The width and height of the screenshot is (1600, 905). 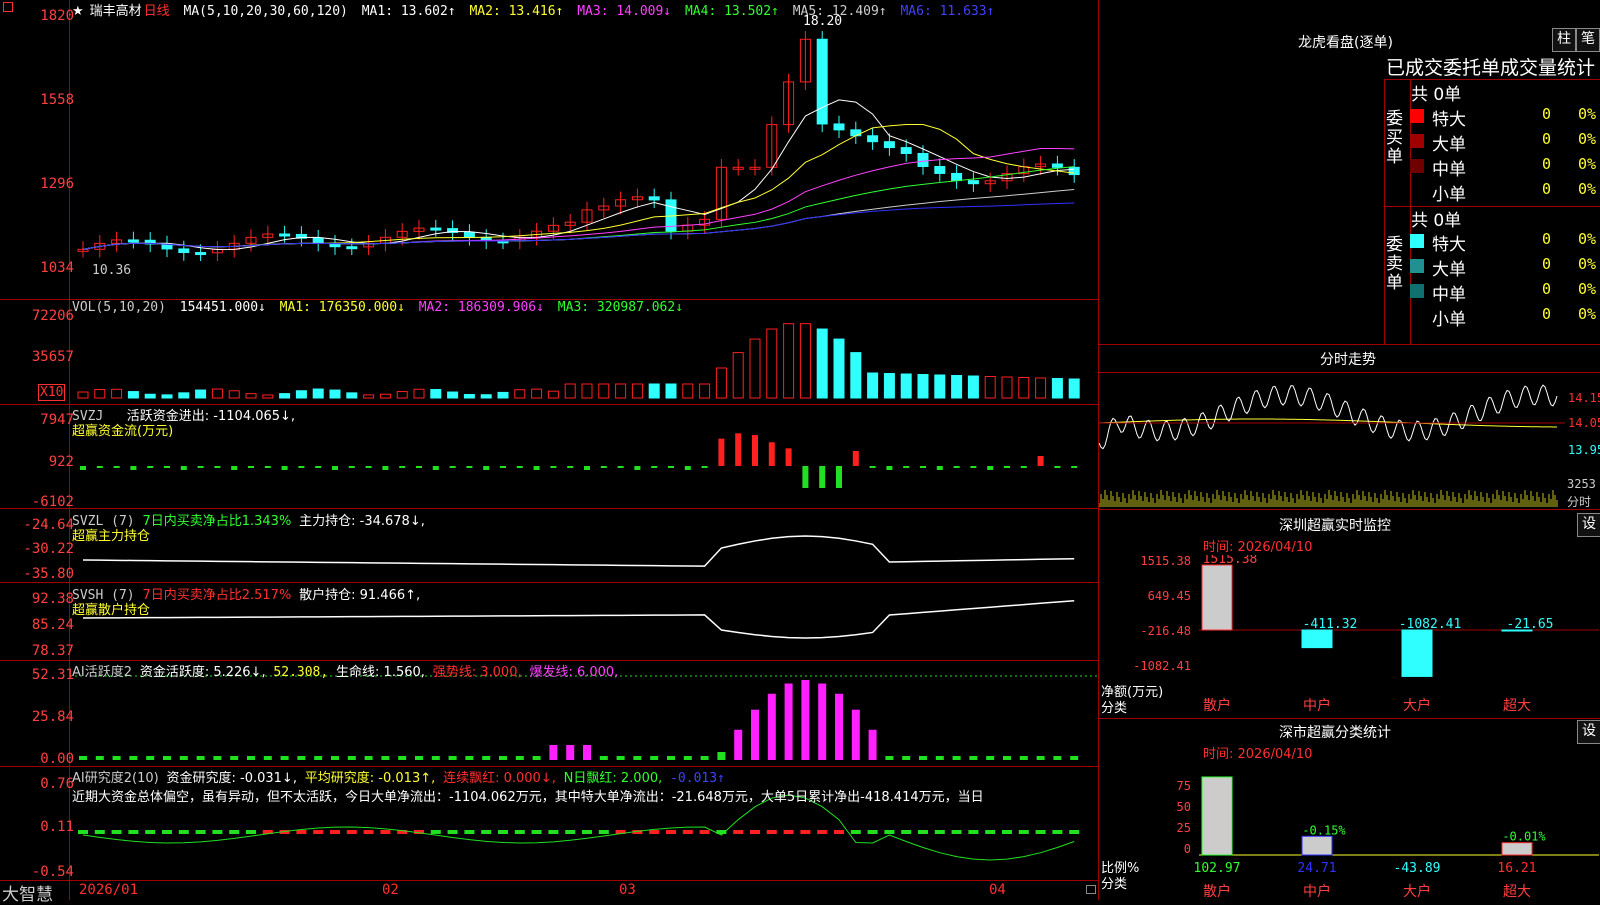 I want to click on svsh-y-label: 92.38, so click(x=52, y=599).